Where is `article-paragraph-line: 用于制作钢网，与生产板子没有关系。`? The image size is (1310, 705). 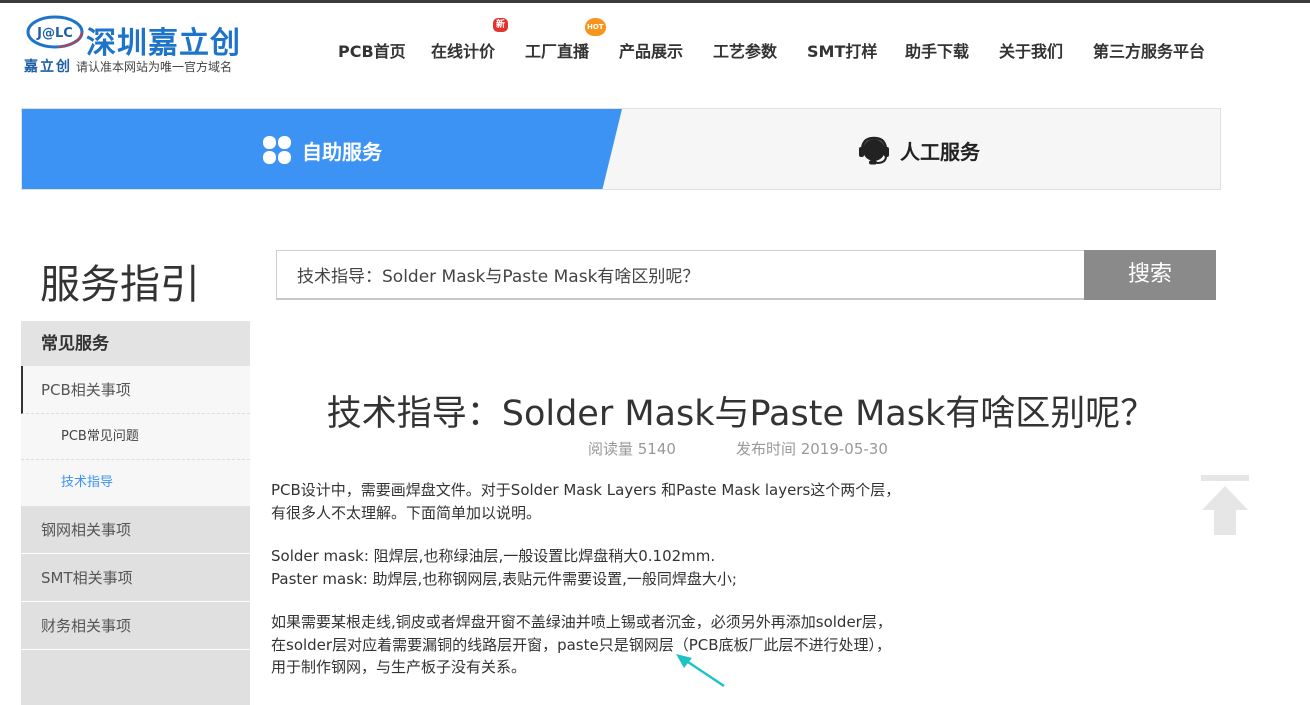 article-paragraph-line: 用于制作钢网，与生产板子没有关系。 is located at coordinates (399, 667).